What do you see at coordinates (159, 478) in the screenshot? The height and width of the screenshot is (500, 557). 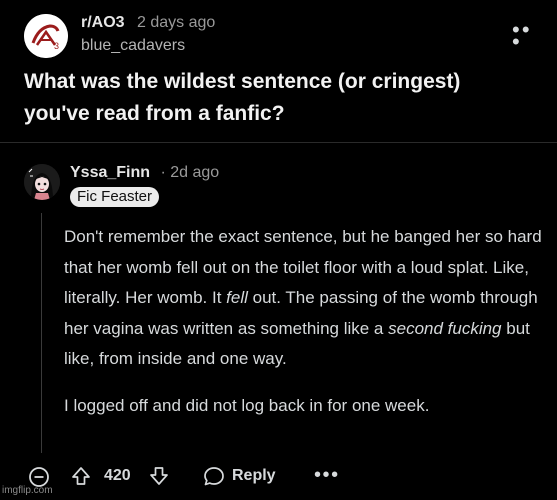 I see `downvote-icon` at bounding box center [159, 478].